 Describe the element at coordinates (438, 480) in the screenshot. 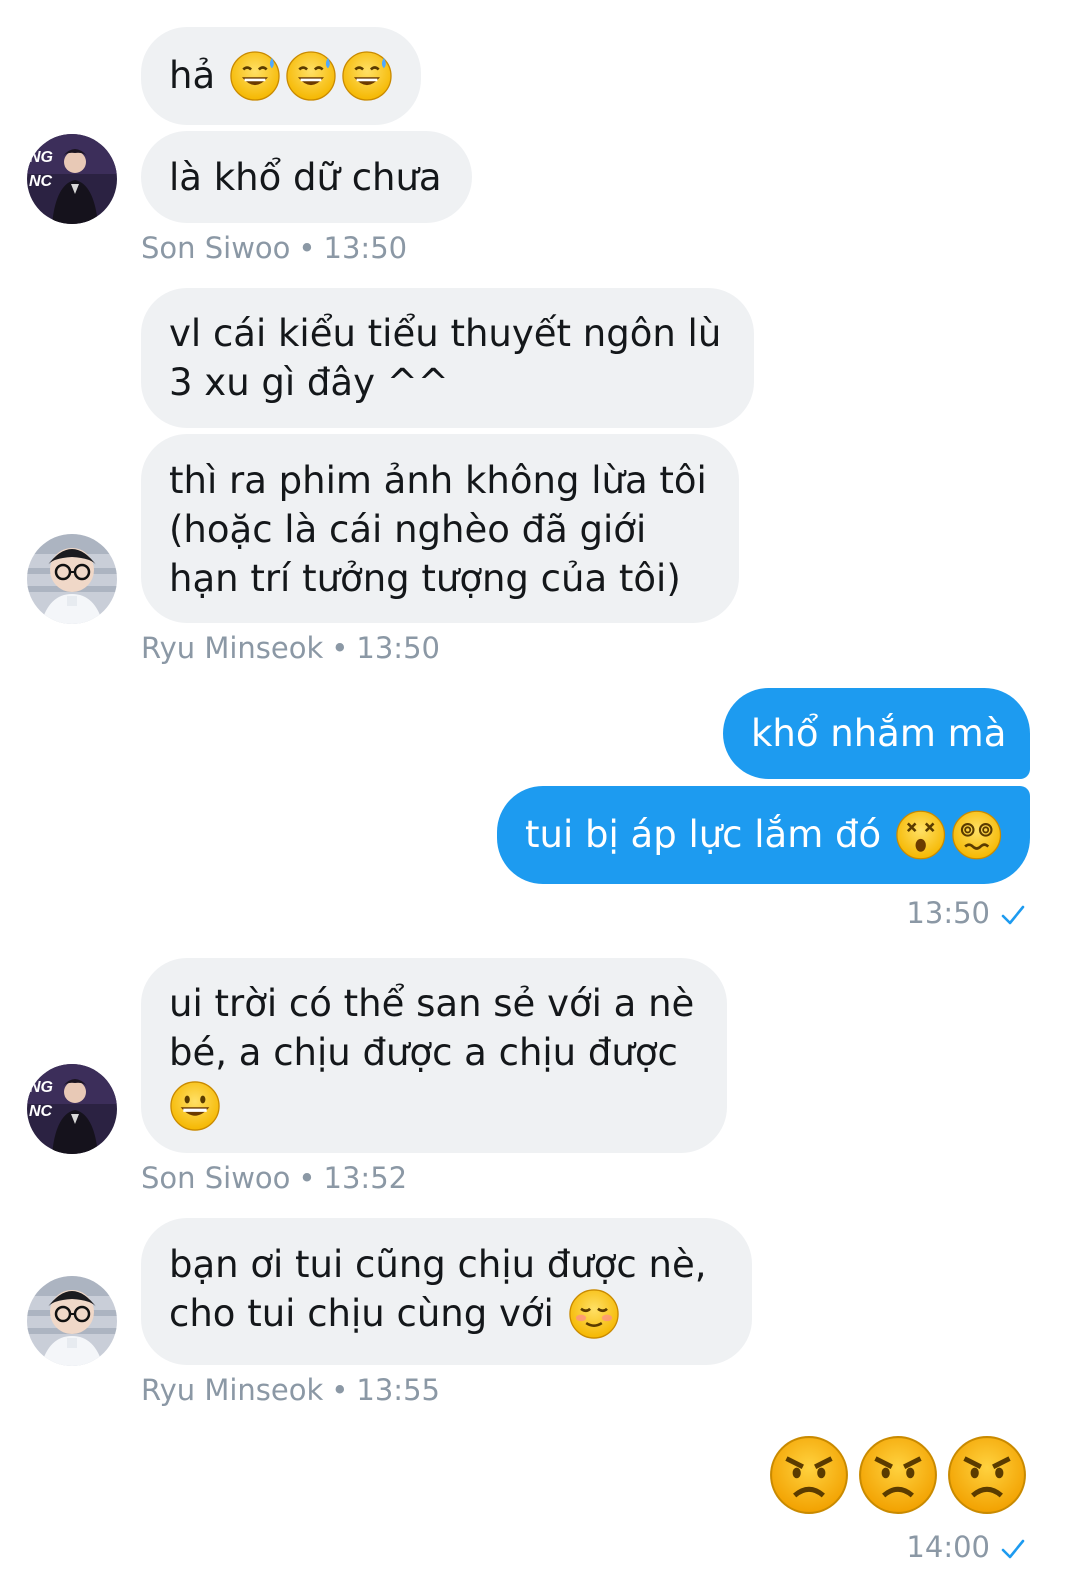

I see `message-line: thì ra phim ảnh không lừa tôi` at that location.